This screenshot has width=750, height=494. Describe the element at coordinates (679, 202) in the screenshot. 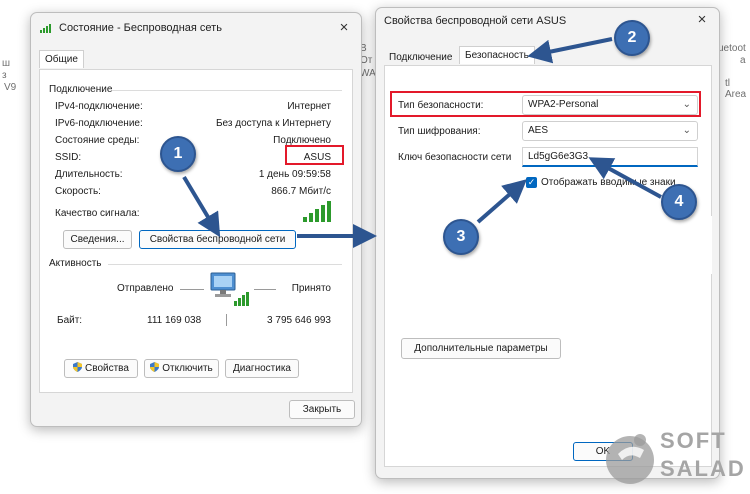

I see `callout-4: 4` at that location.